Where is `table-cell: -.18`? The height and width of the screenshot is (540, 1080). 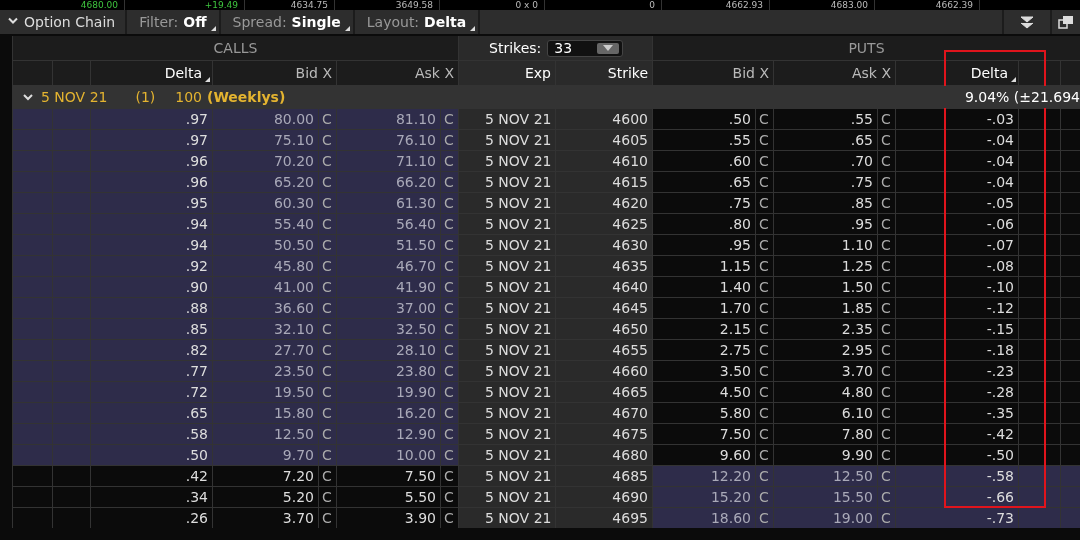
table-cell: -.18 is located at coordinates (957, 350).